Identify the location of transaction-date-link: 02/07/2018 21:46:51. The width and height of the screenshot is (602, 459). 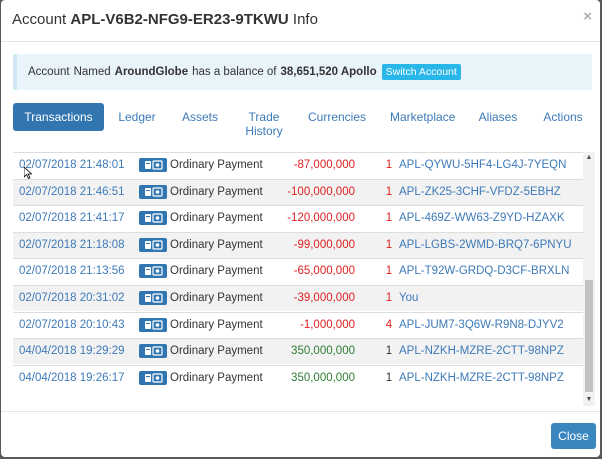
(72, 192).